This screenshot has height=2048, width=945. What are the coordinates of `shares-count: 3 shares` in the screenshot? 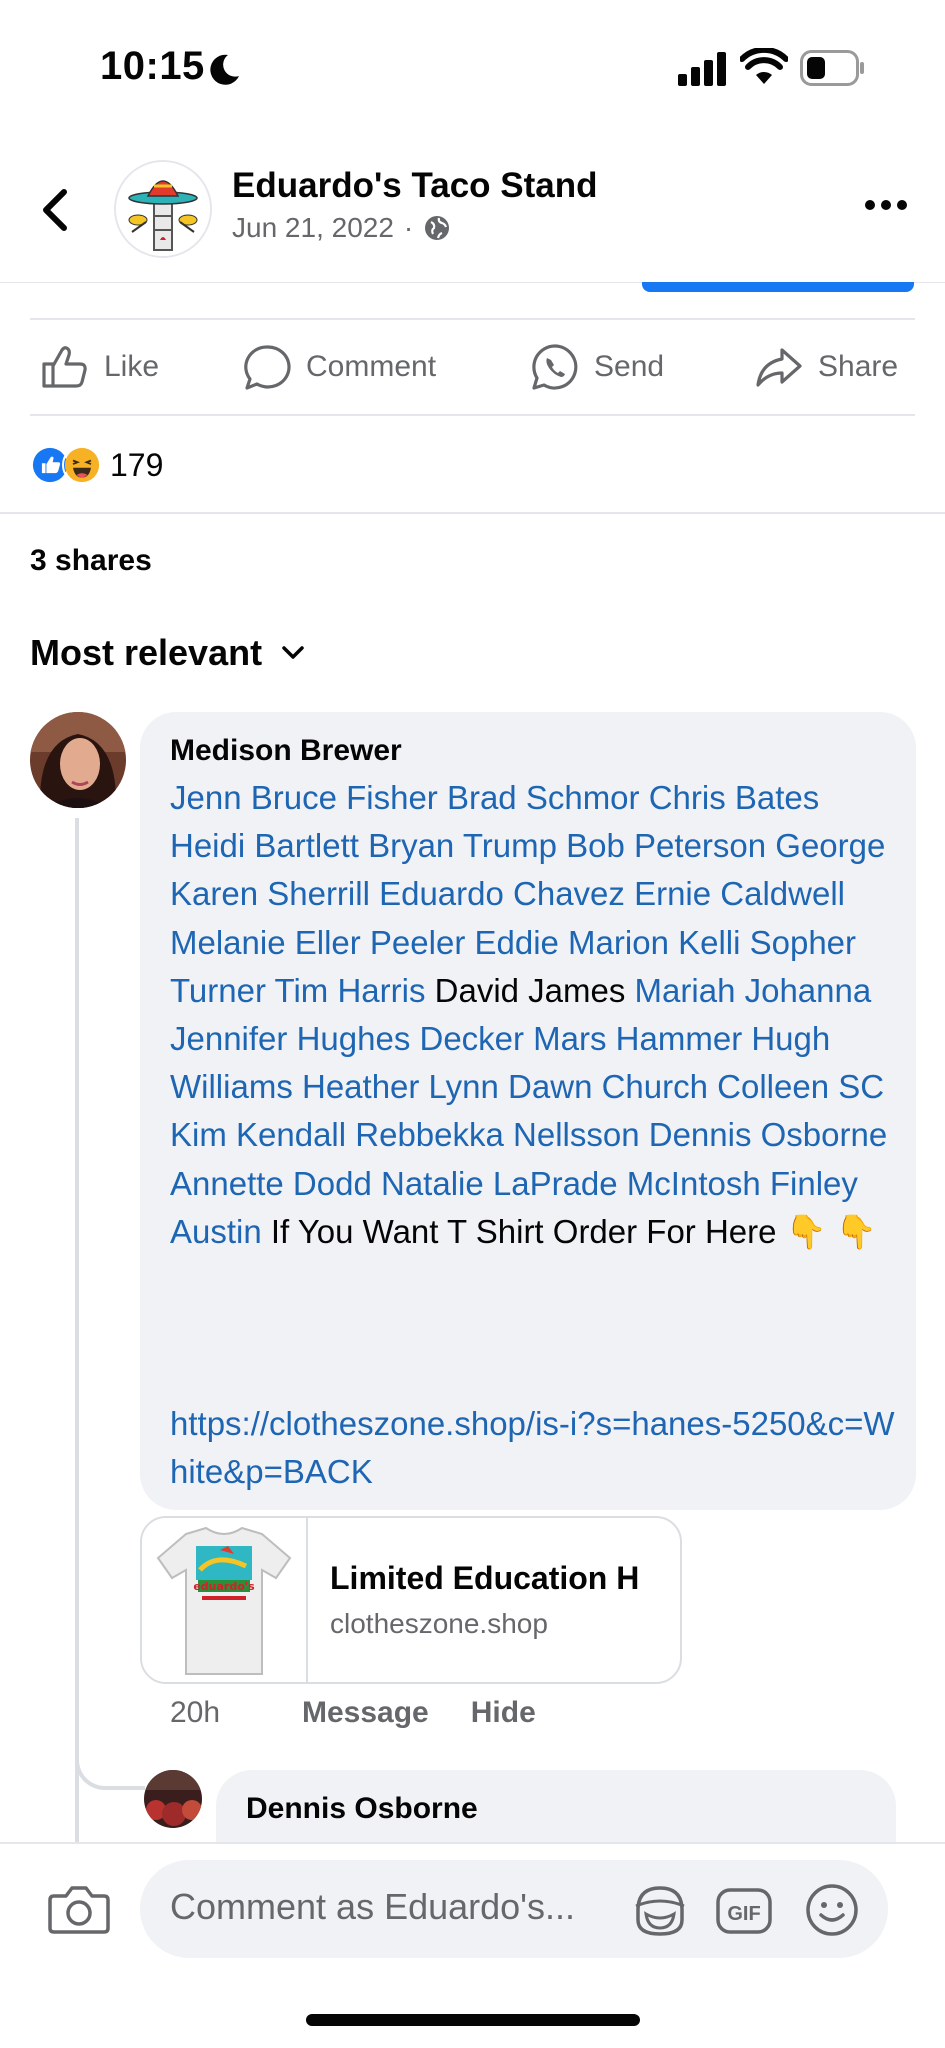 It's located at (91, 561).